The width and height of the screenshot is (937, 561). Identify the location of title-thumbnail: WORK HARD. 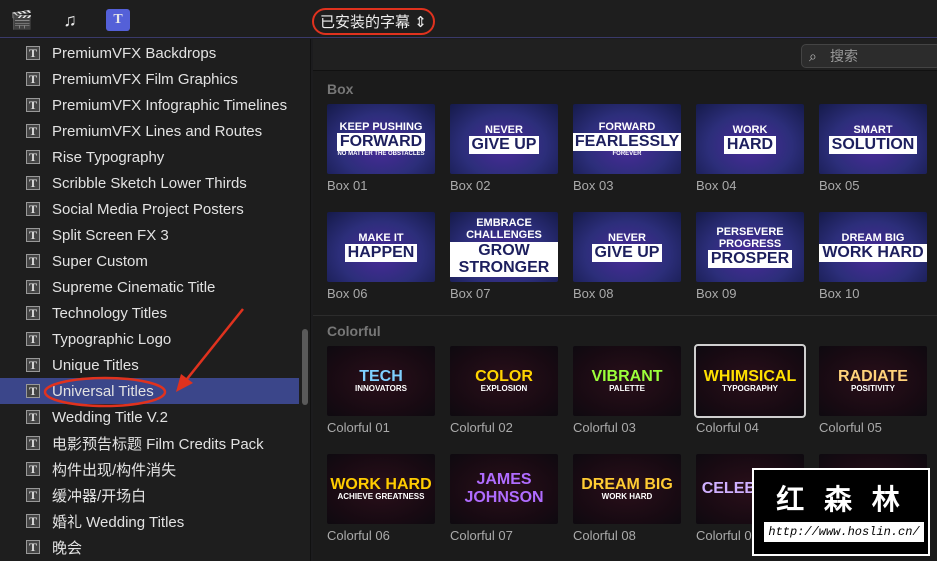
(750, 139).